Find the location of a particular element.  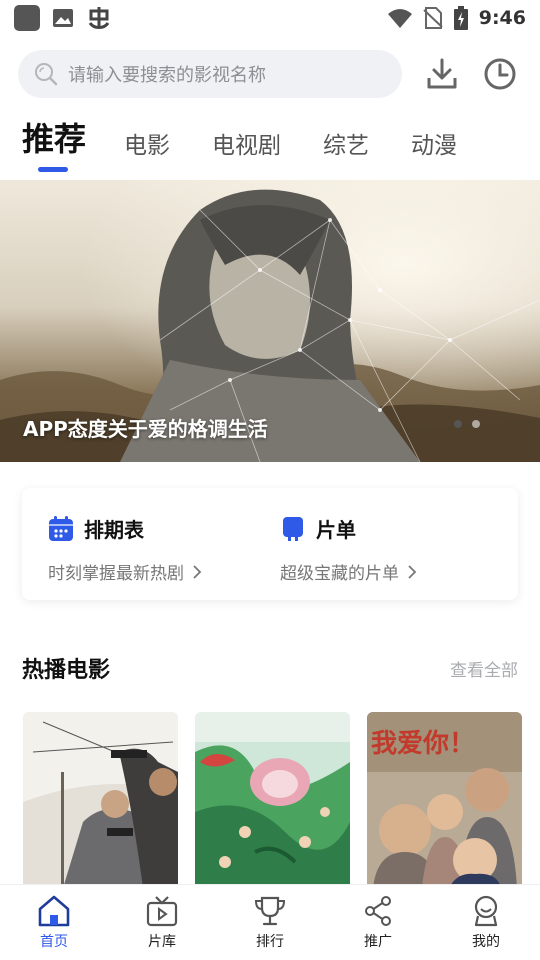

playlist-subtitle: 超级宝藏的片单 is located at coordinates (339, 574).